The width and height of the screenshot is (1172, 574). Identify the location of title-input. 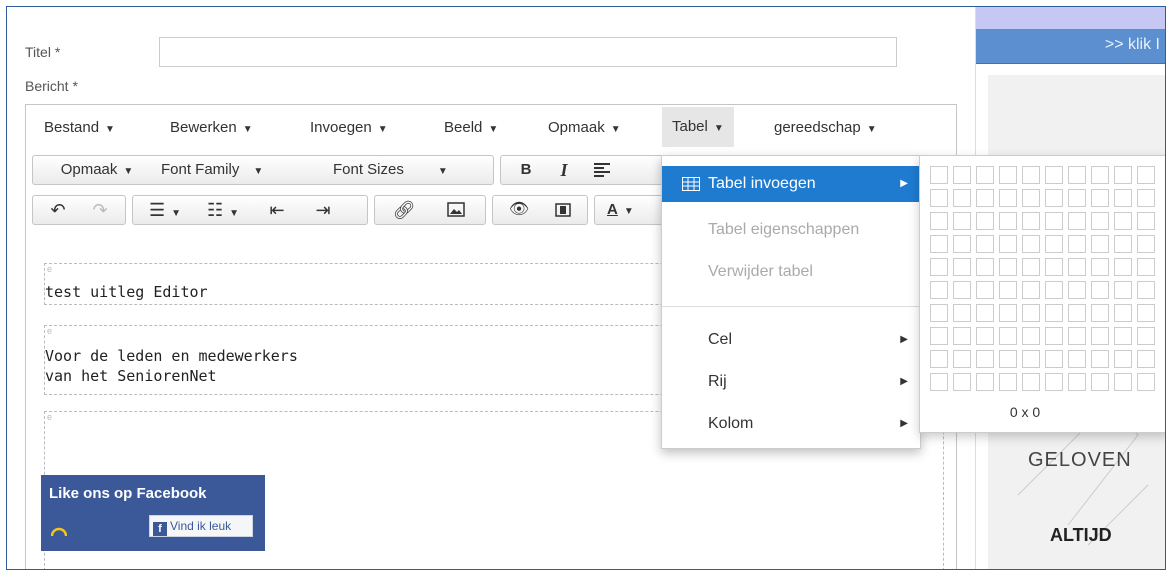
(528, 52).